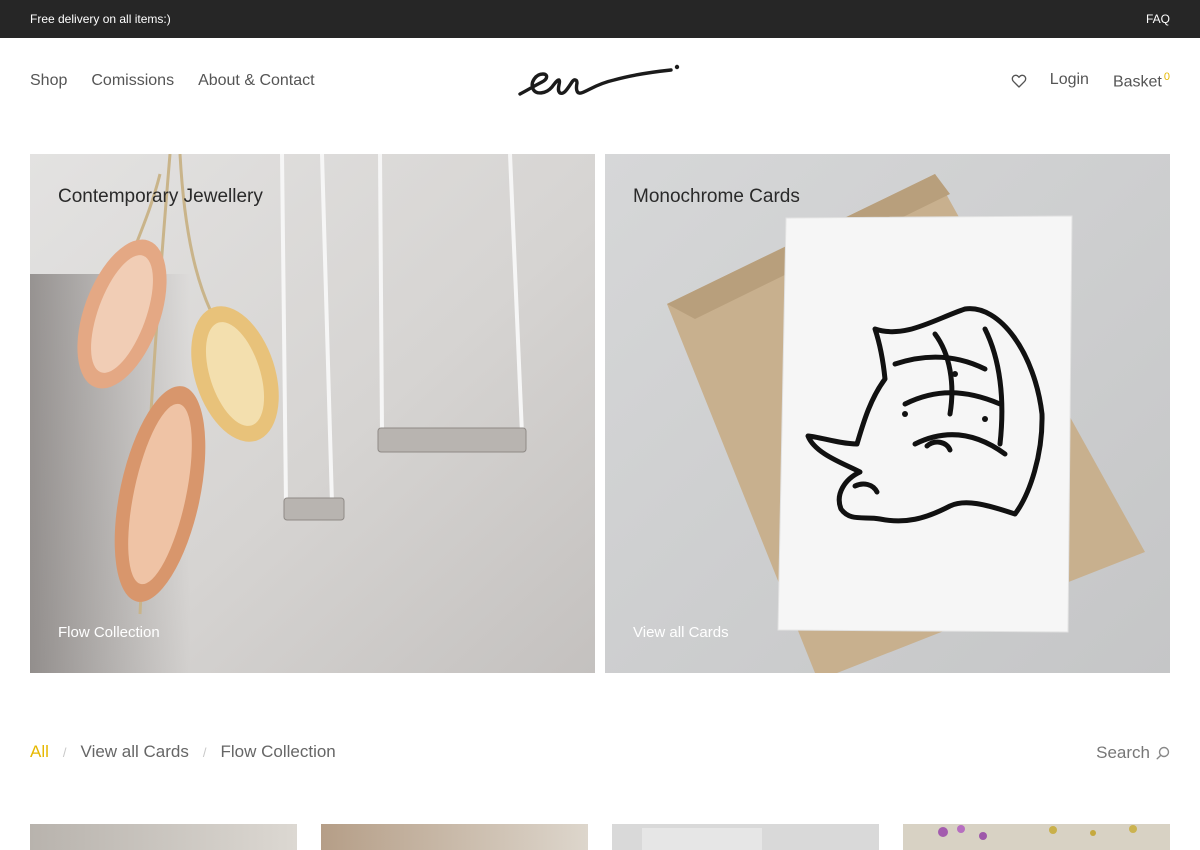  I want to click on faq-link: FAQ, so click(1158, 19).